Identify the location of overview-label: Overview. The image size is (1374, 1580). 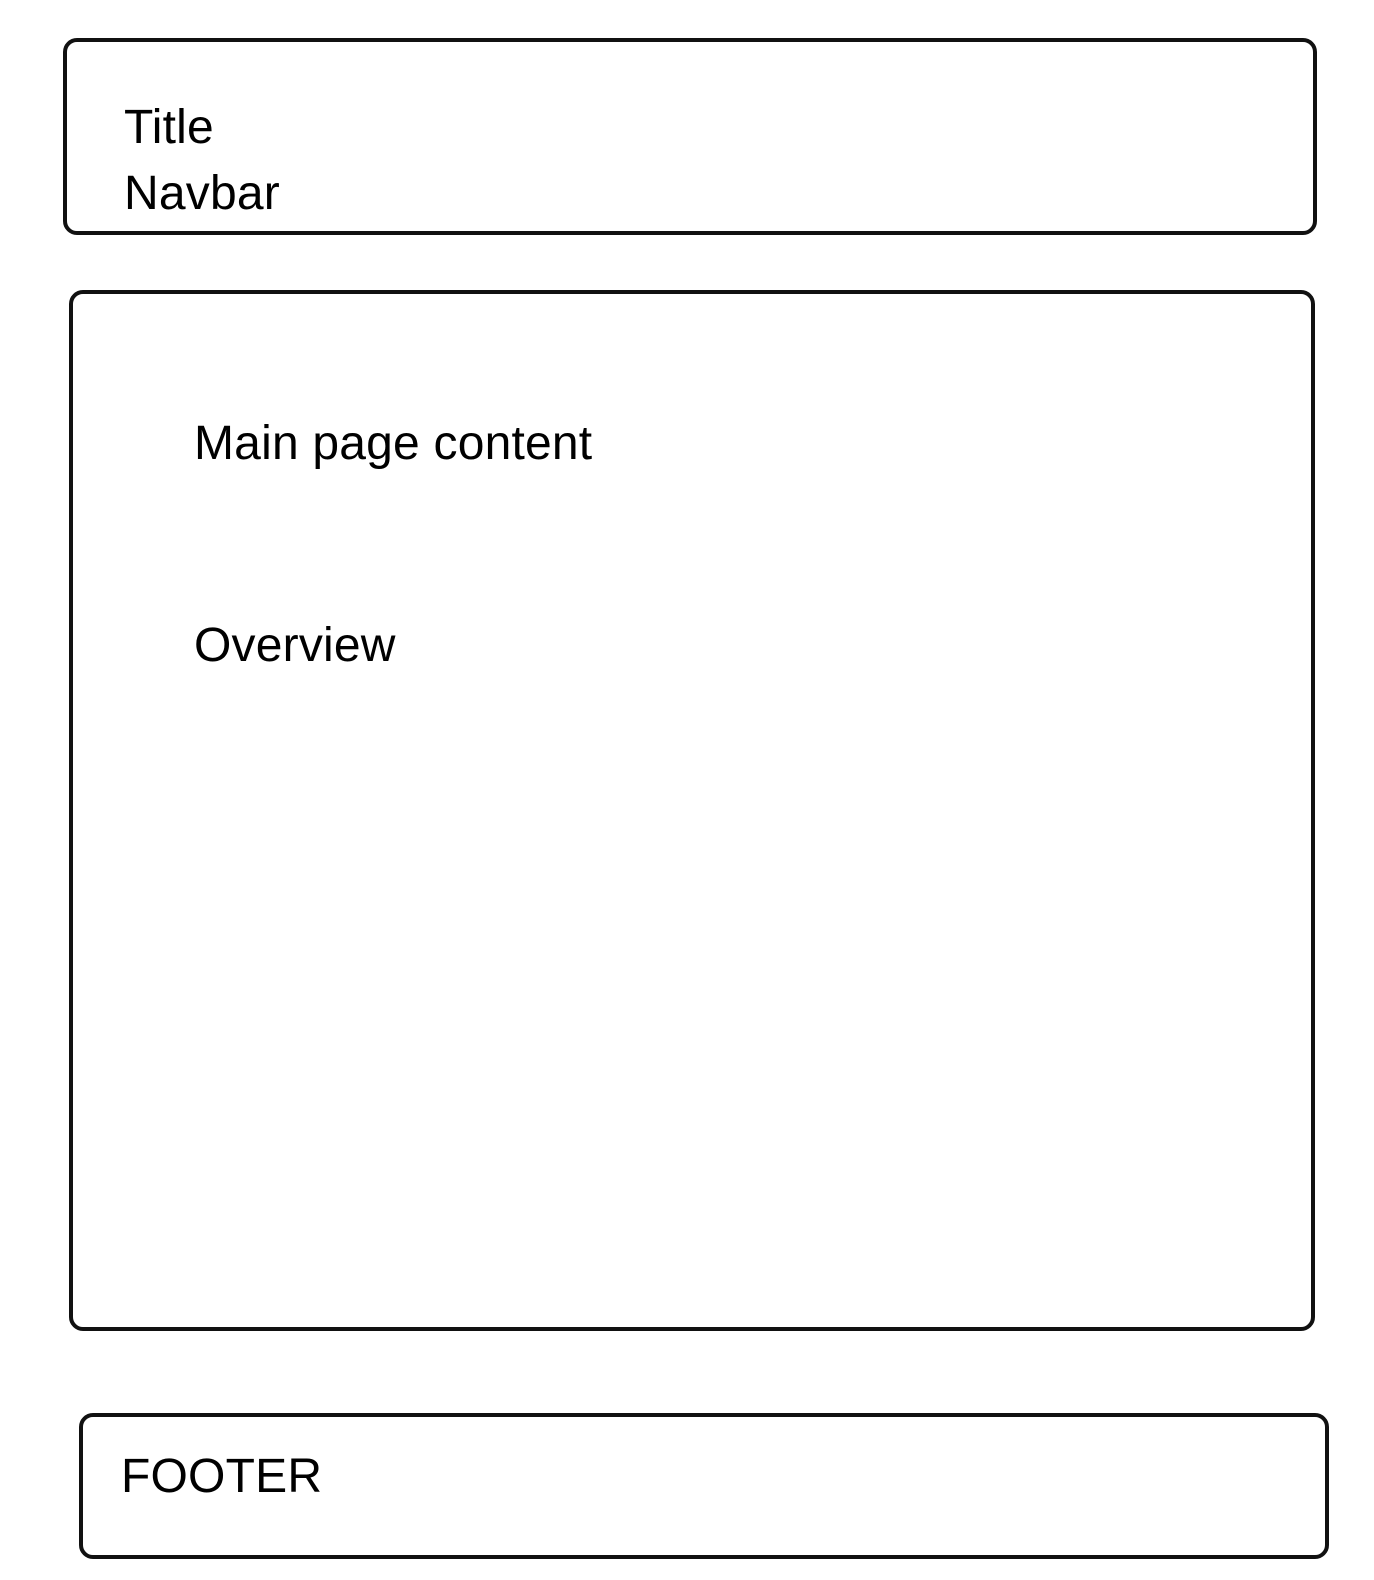
(295, 645).